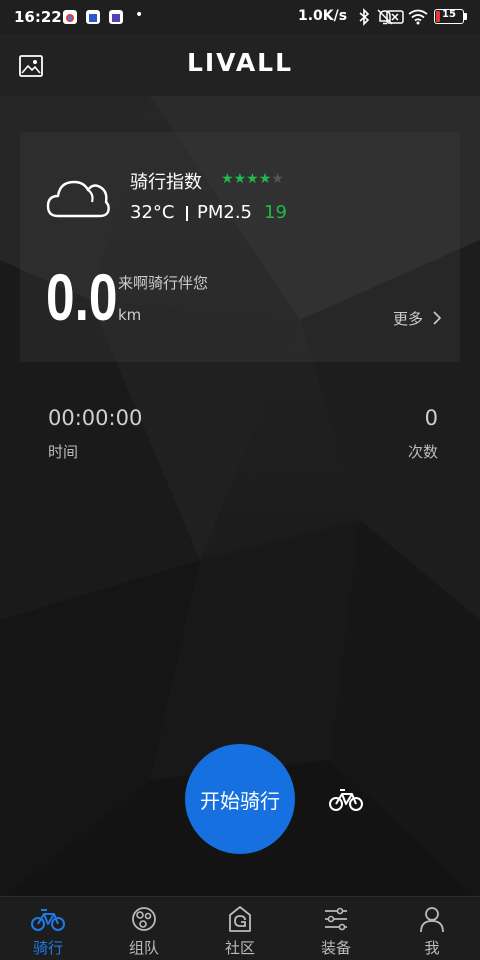 The height and width of the screenshot is (960, 480). What do you see at coordinates (47, 948) in the screenshot?
I see `nav-label: 骑行` at bounding box center [47, 948].